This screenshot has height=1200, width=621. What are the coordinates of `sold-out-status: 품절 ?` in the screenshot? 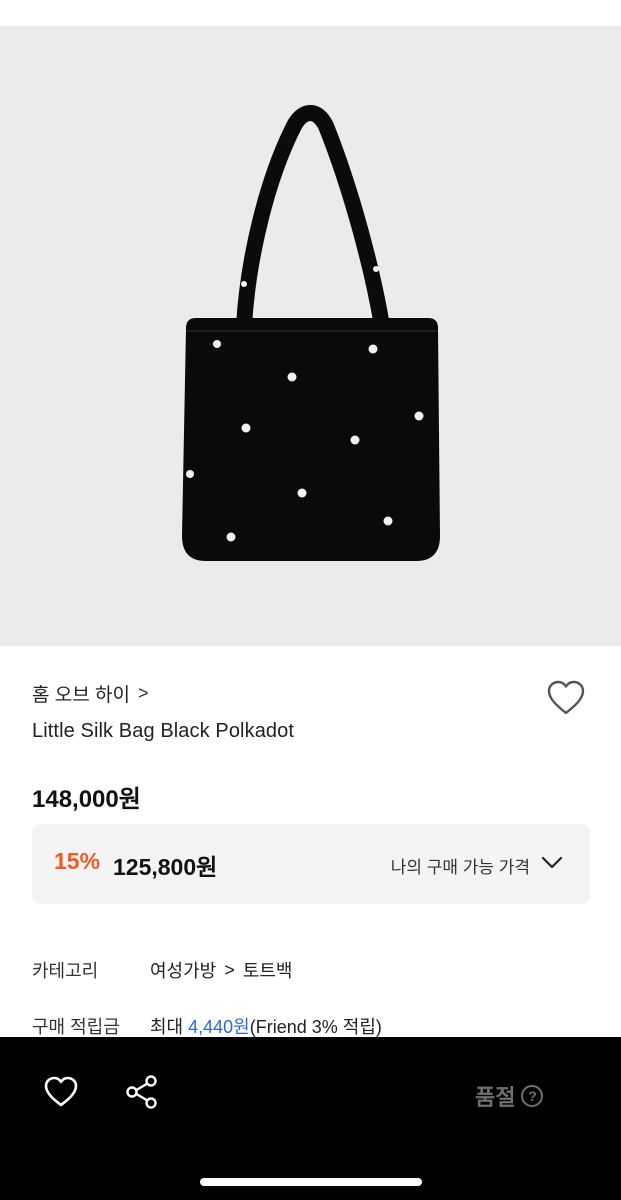 It's located at (509, 1096).